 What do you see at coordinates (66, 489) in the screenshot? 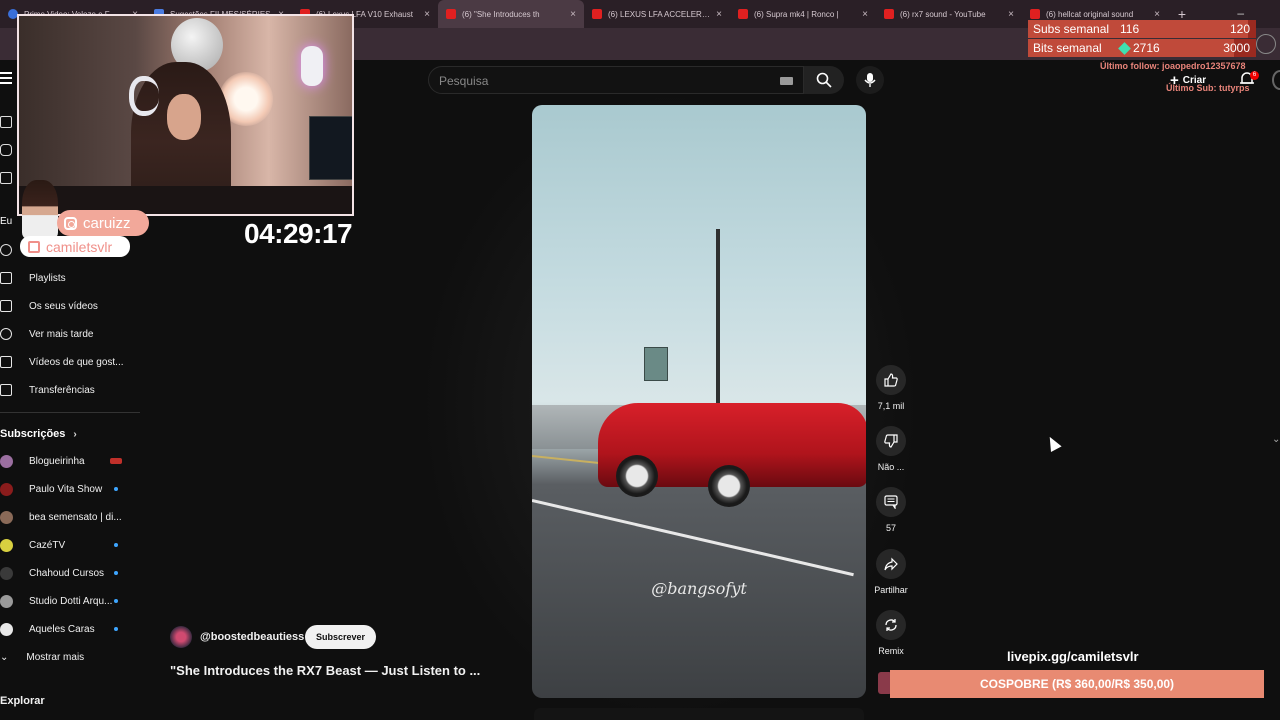
I see `subscription-name: Paulo Vita Show` at bounding box center [66, 489].